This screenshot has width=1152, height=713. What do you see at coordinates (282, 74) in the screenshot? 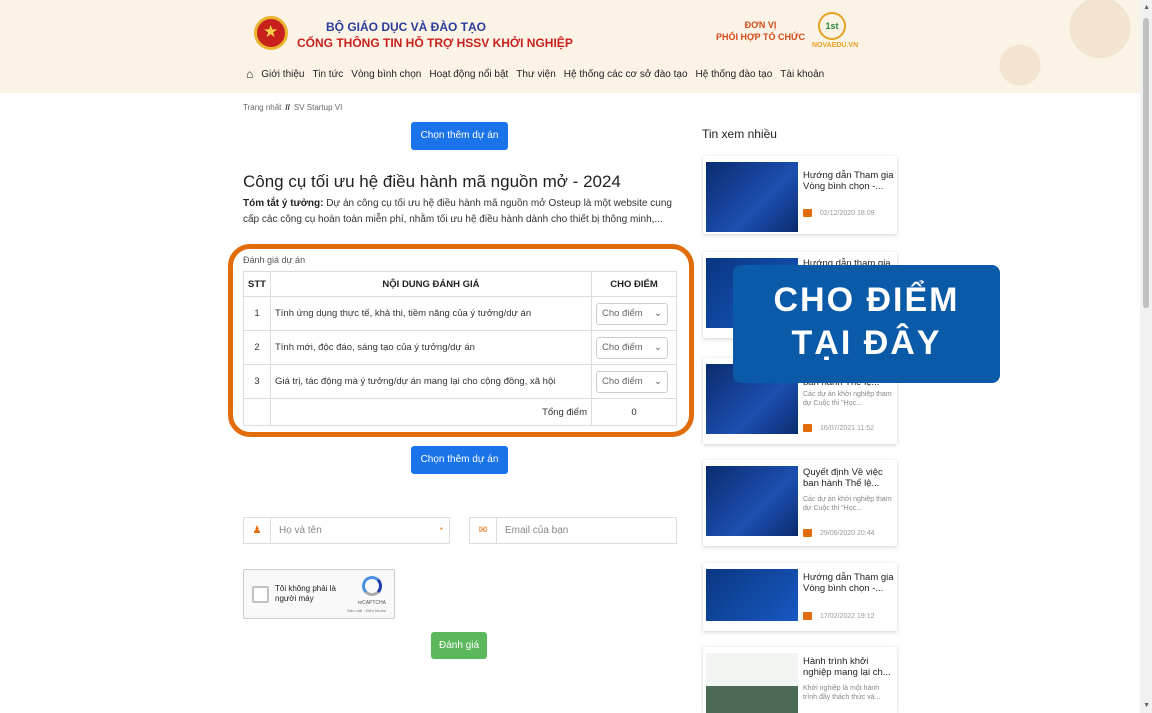
I see `nav-item-gioi-thieu: Giới thiệu` at bounding box center [282, 74].